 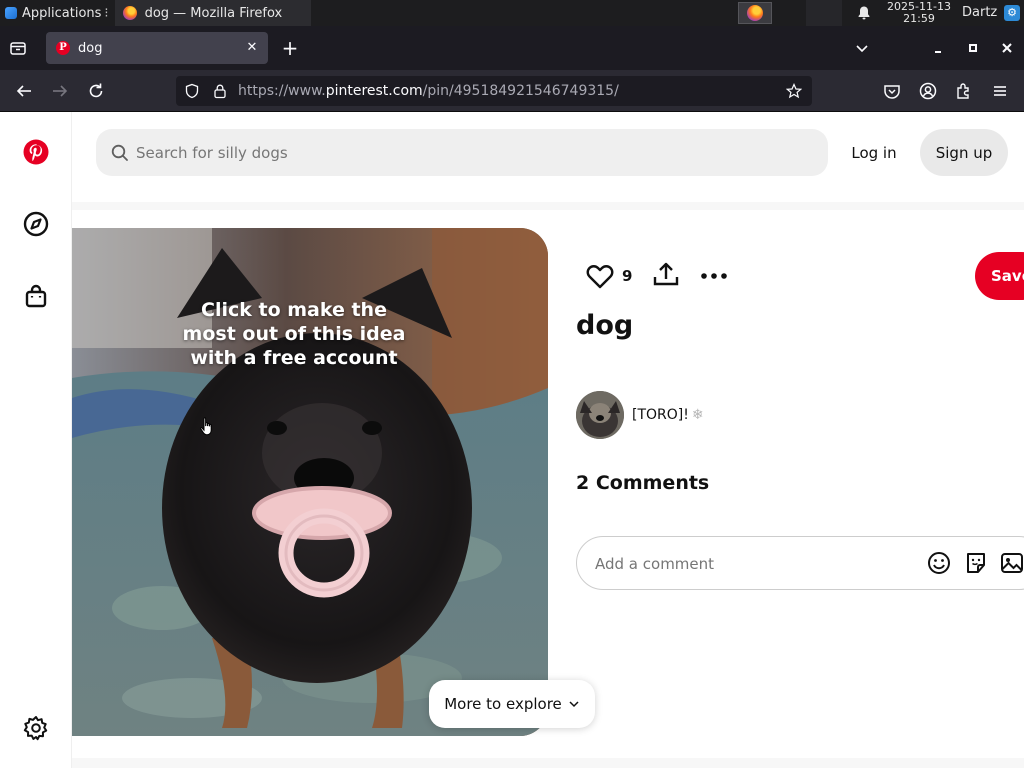 I want to click on taskbar-window-title: dog — Mozilla Firefox, so click(x=213, y=13).